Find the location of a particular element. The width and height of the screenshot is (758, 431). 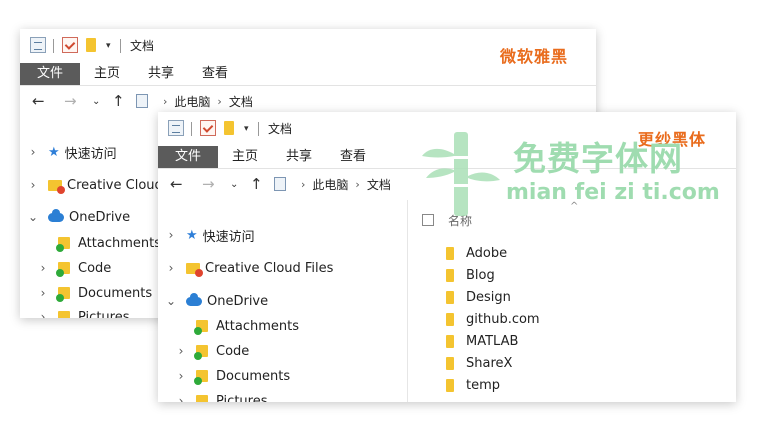

file-name: Blog is located at coordinates (480, 275).